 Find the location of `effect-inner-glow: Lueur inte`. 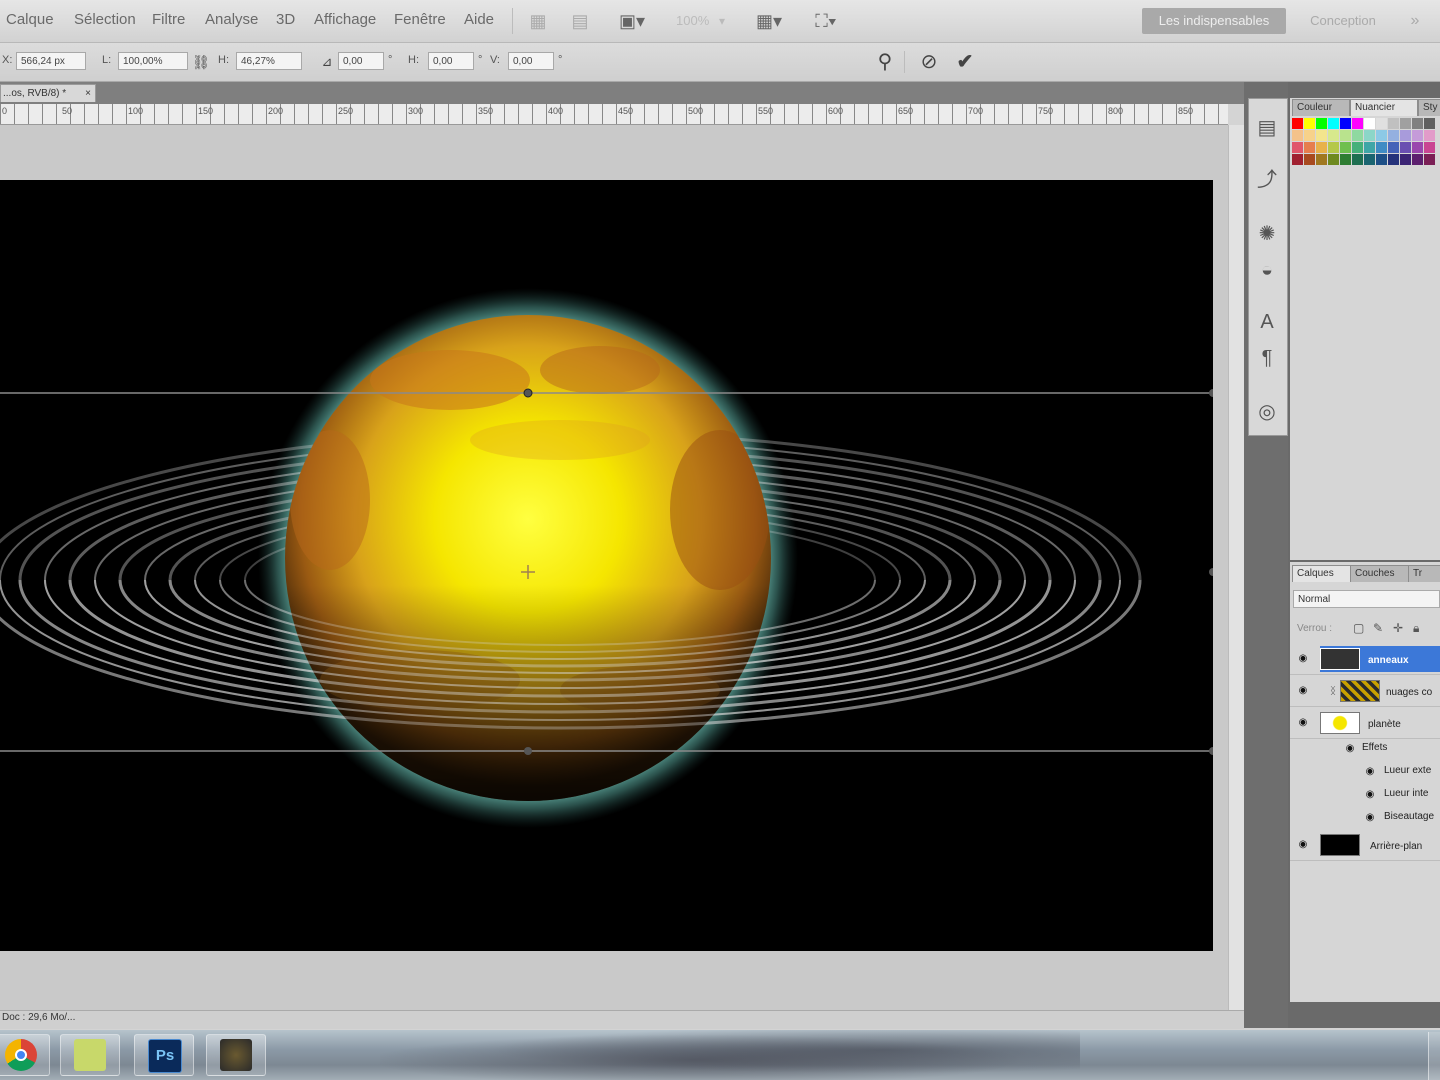

effect-inner-glow: Lueur inte is located at coordinates (1406, 793).